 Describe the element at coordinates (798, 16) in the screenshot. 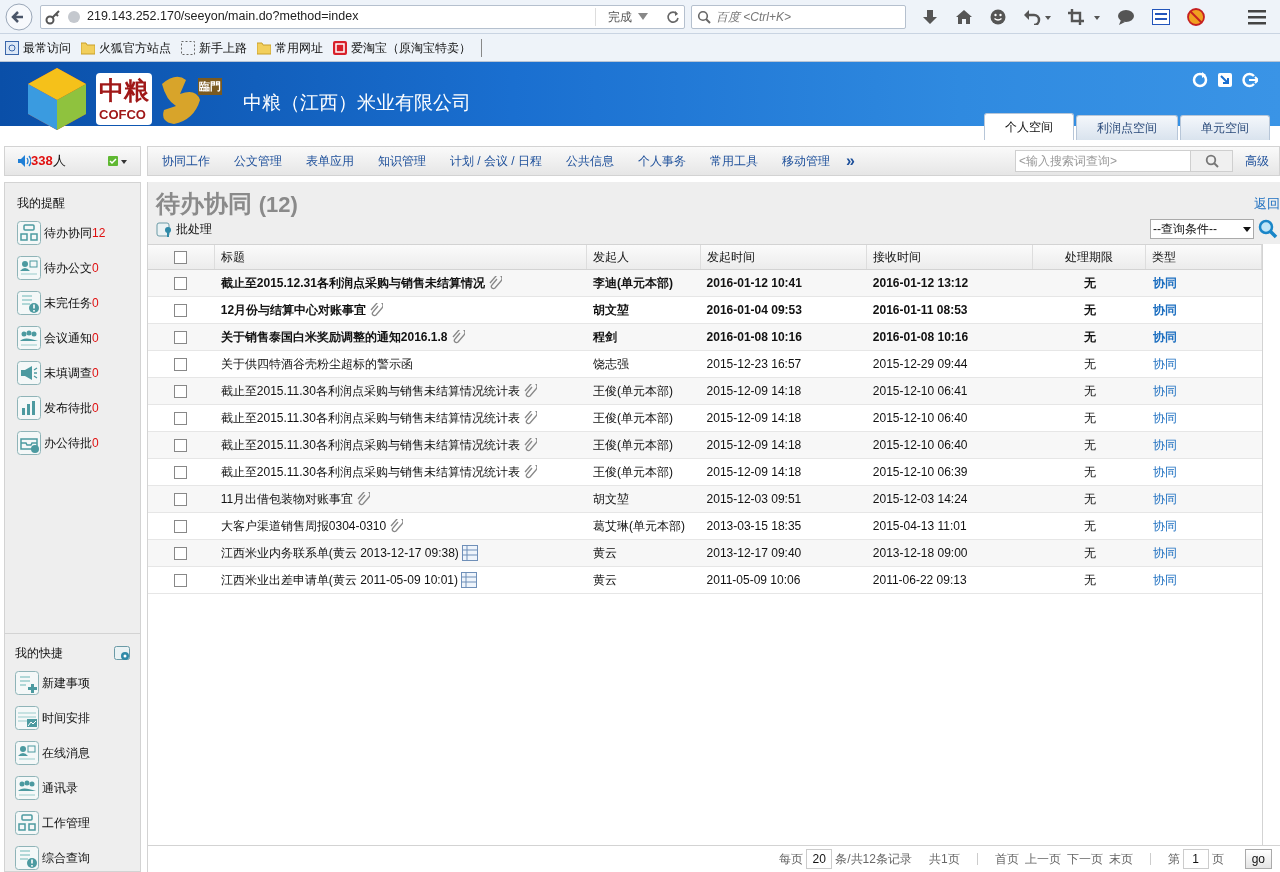

I see `search-field: 百度 <Ctrl+K>` at that location.